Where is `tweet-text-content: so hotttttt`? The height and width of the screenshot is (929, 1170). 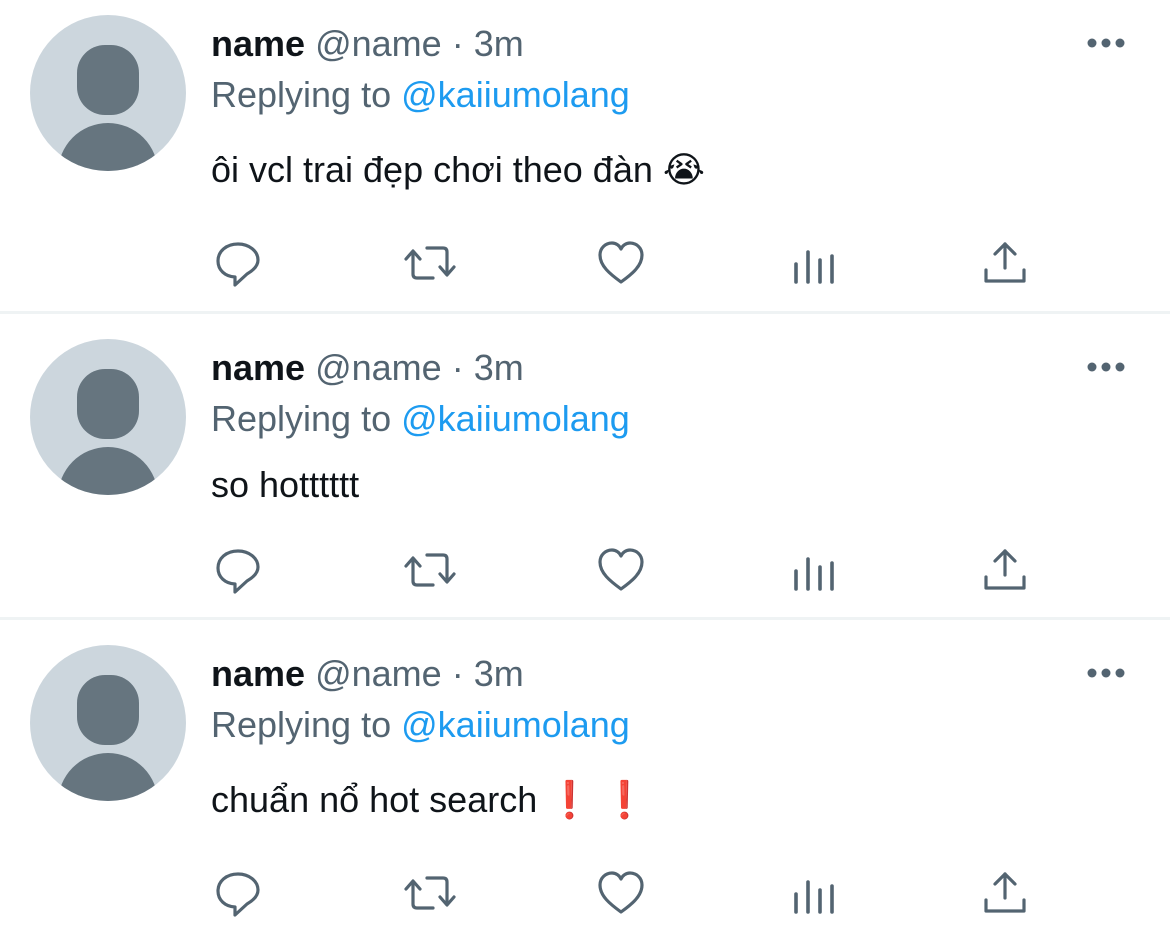 tweet-text-content: so hotttttt is located at coordinates (285, 484).